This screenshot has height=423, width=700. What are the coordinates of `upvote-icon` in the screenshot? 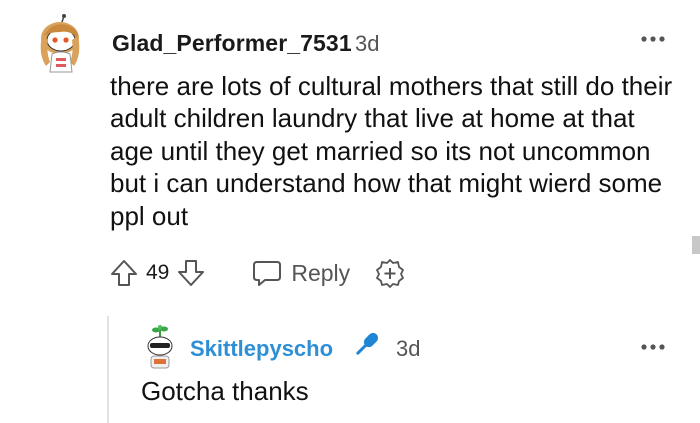 It's located at (124, 273).